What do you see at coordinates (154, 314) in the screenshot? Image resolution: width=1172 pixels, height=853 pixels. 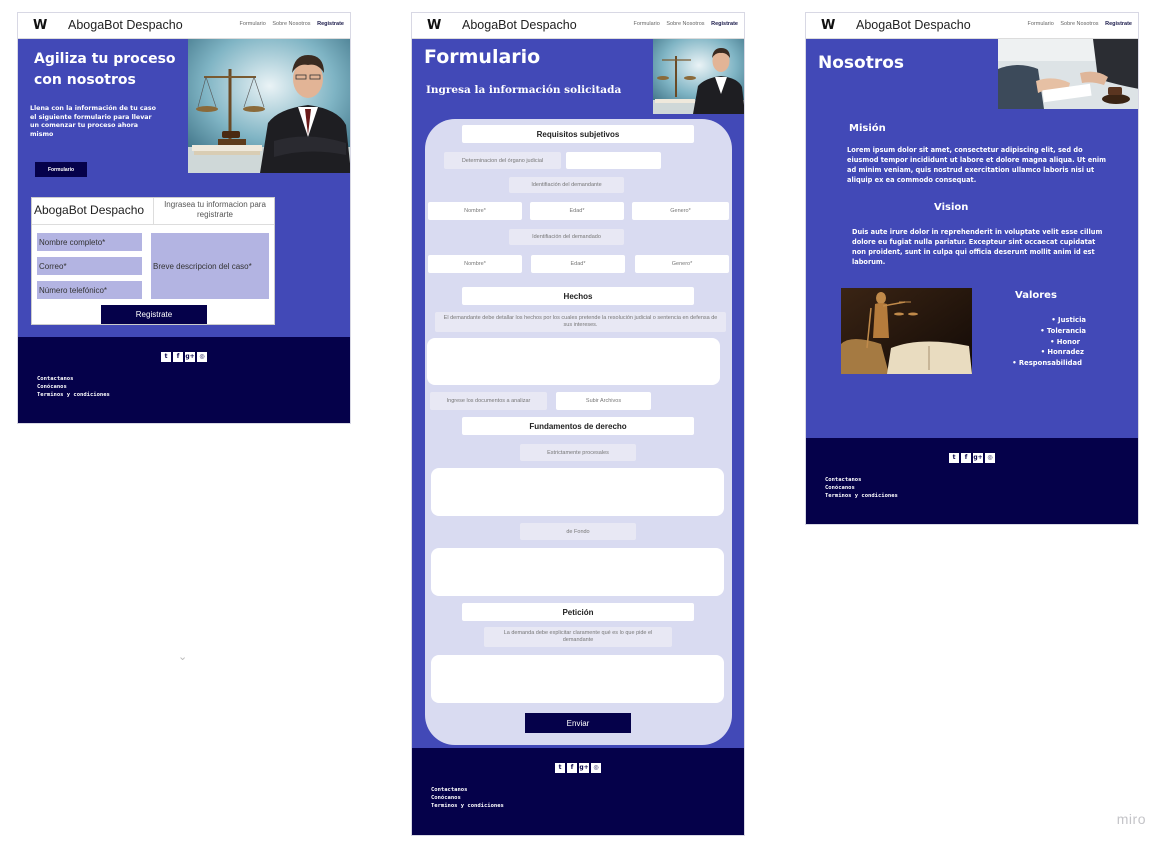 I see `register-button: Registrate` at bounding box center [154, 314].